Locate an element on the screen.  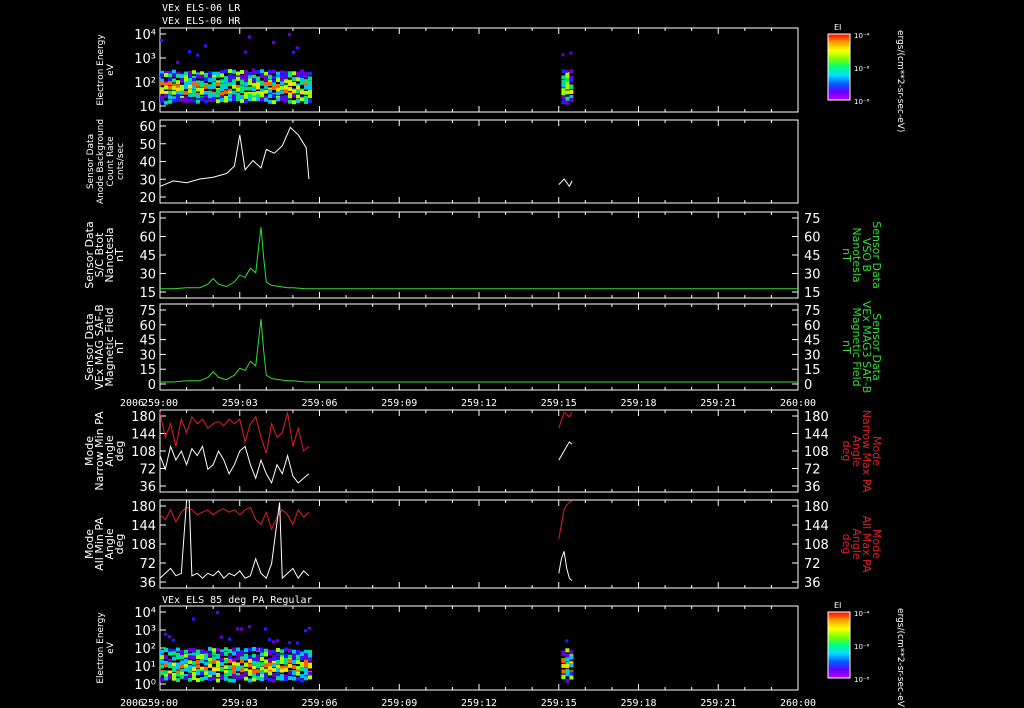
y-axis-label: Electron EnergyeV is located at coordinates (106, 70).